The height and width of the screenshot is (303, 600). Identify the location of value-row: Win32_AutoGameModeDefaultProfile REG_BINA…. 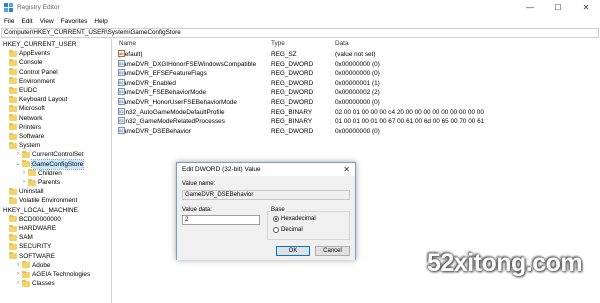
(358, 112).